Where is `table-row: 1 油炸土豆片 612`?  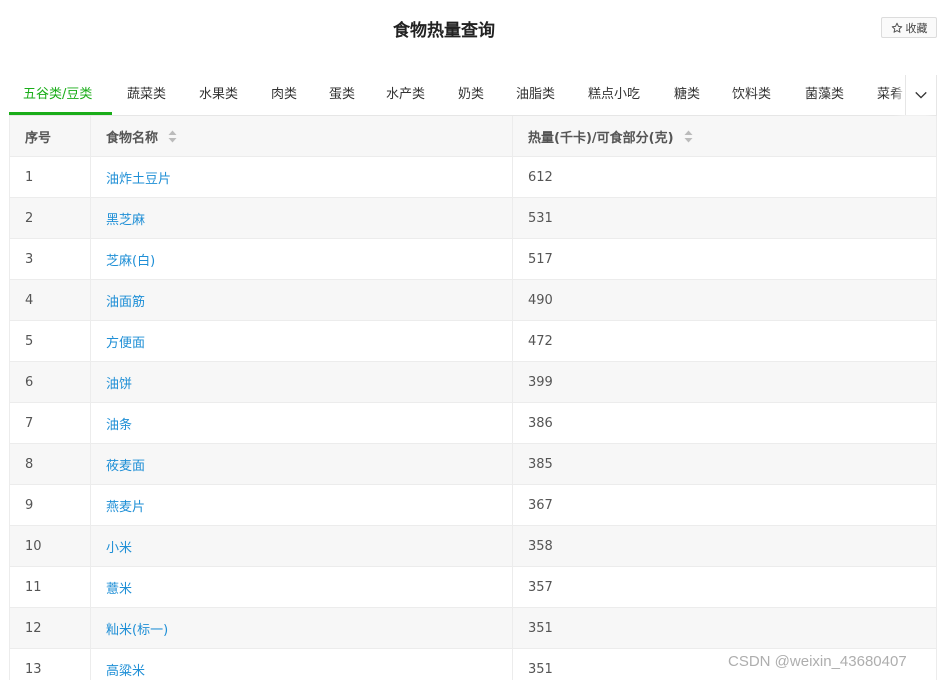
table-row: 1 油炸土豆片 612 is located at coordinates (473, 177).